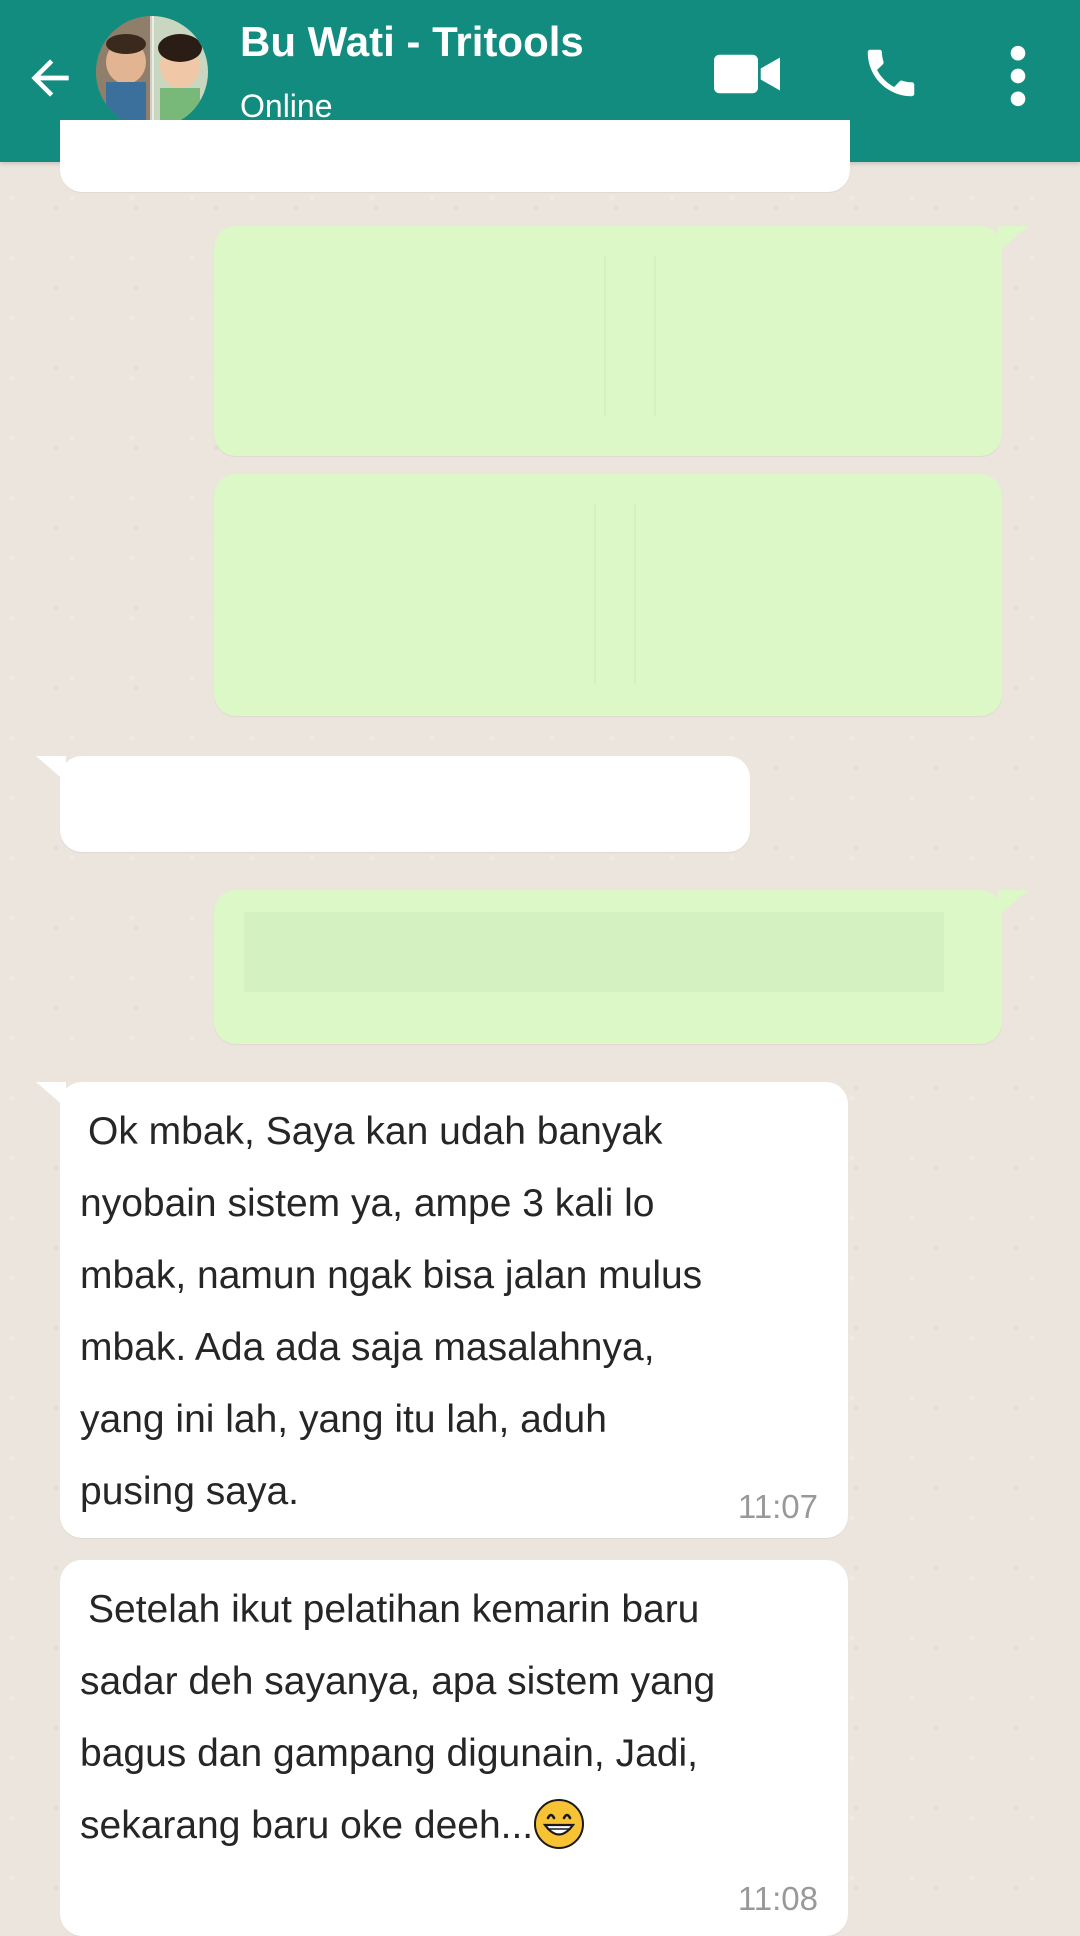 The width and height of the screenshot is (1080, 1936). What do you see at coordinates (559, 1823) in the screenshot?
I see `grinning-face-icon` at bounding box center [559, 1823].